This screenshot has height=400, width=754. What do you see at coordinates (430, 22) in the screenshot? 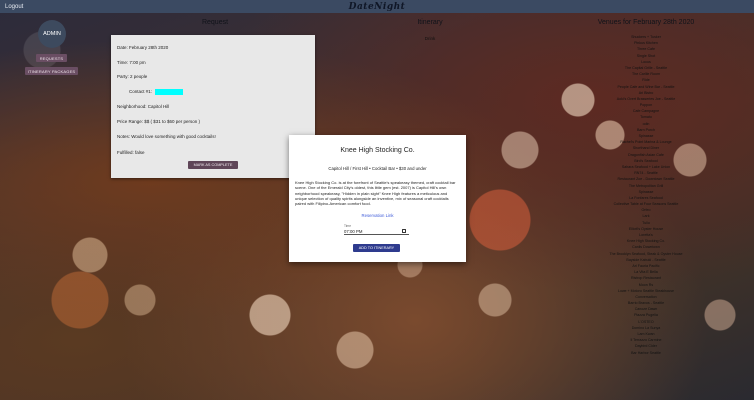
I see `itinerary-column-title: Itinerary` at bounding box center [430, 22].